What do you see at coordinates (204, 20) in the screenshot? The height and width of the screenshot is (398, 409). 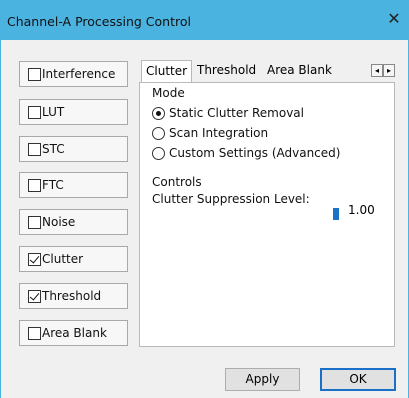 I see `title-bar: Channel-A Processing Control ✕` at bounding box center [204, 20].